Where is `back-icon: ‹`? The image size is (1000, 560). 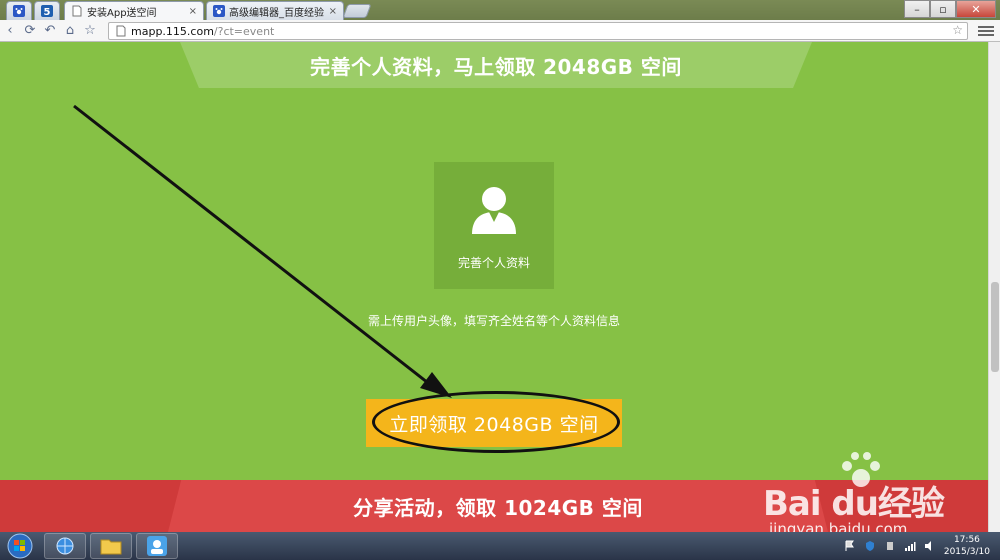
back-icon: ‹ is located at coordinates (10, 31).